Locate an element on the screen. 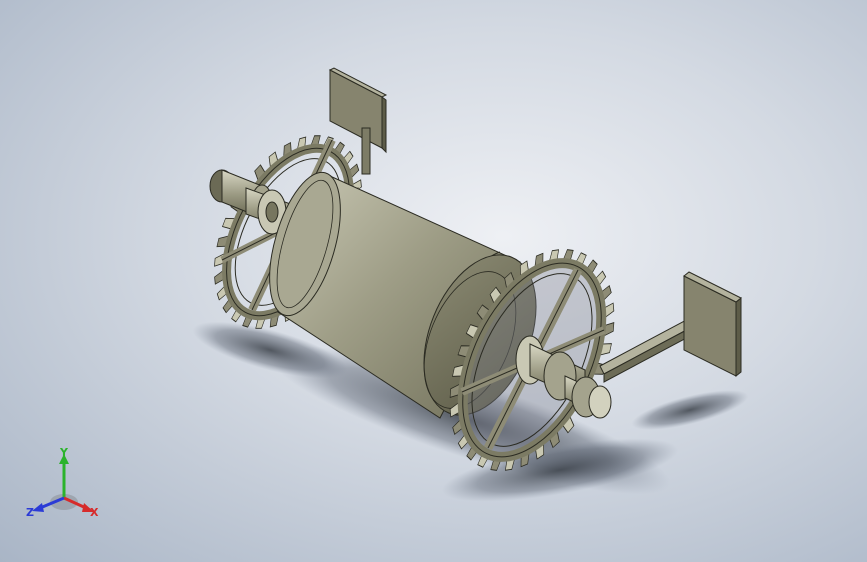 The height and width of the screenshot is (562, 867). x-axis-label: X is located at coordinates (94, 512).